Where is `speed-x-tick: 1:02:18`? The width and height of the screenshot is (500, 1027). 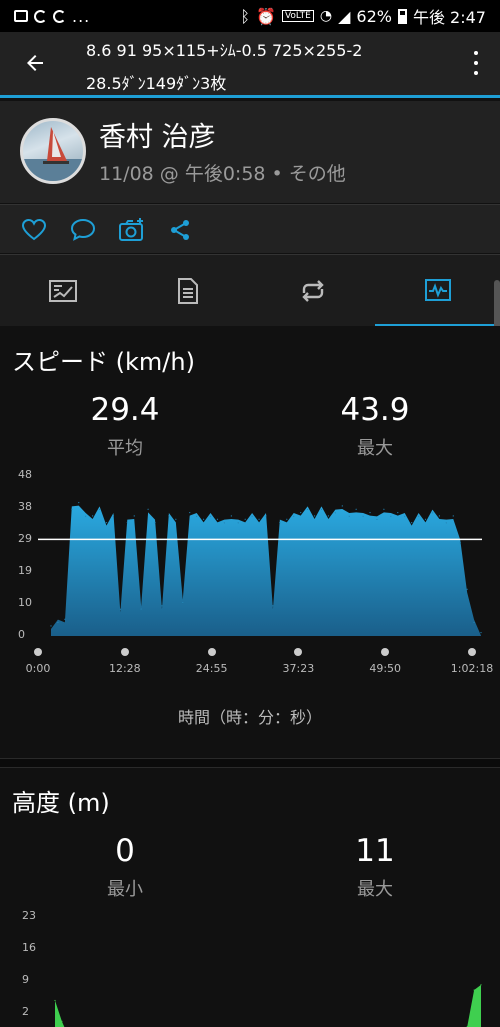
speed-x-tick: 1:02:18 is located at coordinates (472, 668).